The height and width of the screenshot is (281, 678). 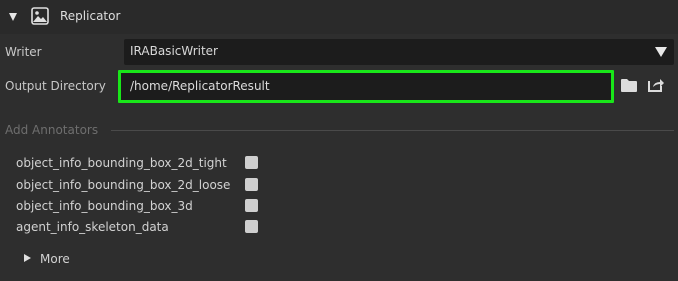 What do you see at coordinates (392, 130) in the screenshot?
I see `section-divider` at bounding box center [392, 130].